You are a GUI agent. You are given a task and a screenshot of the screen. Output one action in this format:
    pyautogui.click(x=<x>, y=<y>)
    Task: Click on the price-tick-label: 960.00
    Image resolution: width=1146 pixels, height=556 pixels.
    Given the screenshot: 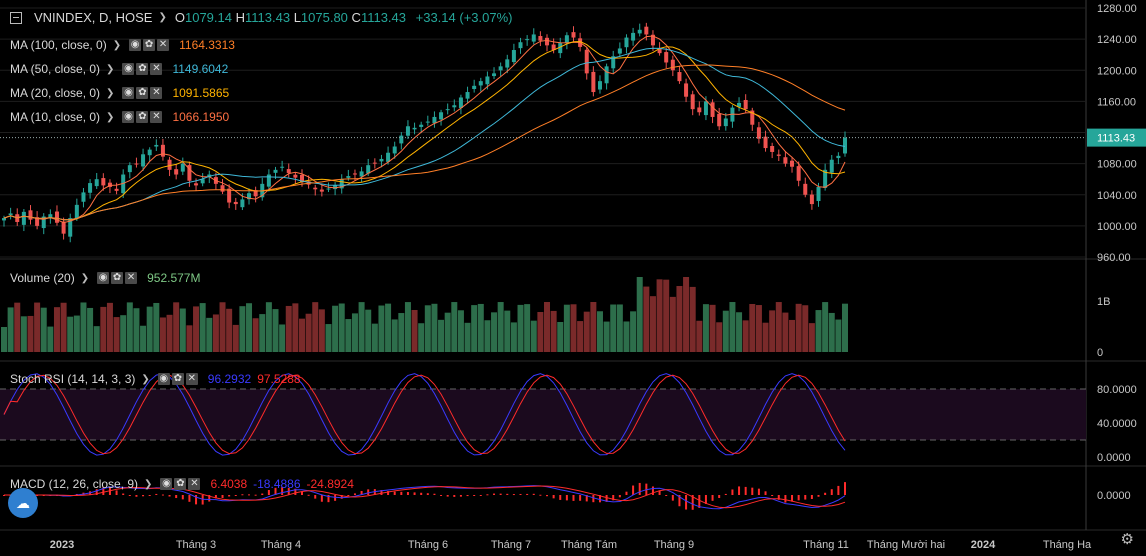 What is the action you would take?
    pyautogui.click(x=1114, y=258)
    